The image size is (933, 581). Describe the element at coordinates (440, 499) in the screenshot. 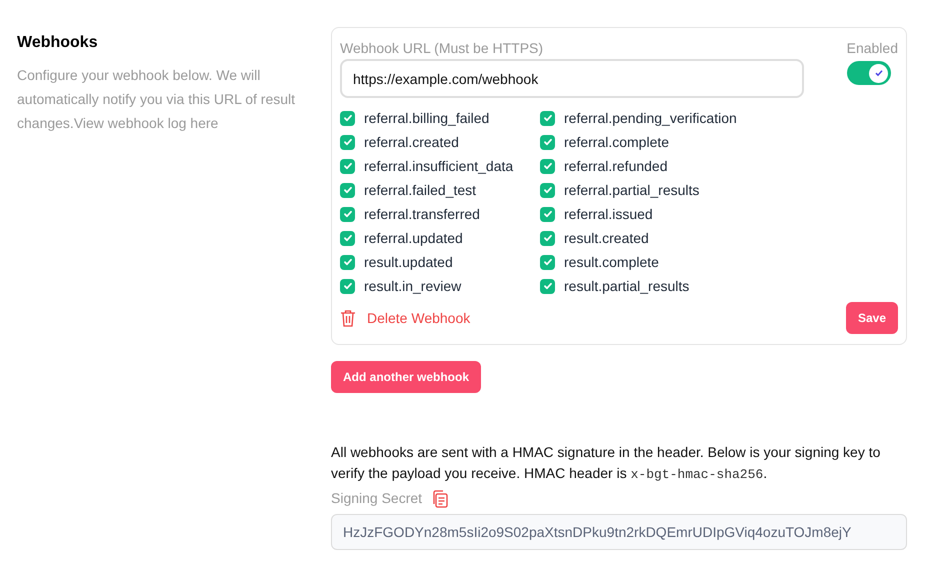

I see `clipboard-icon` at that location.